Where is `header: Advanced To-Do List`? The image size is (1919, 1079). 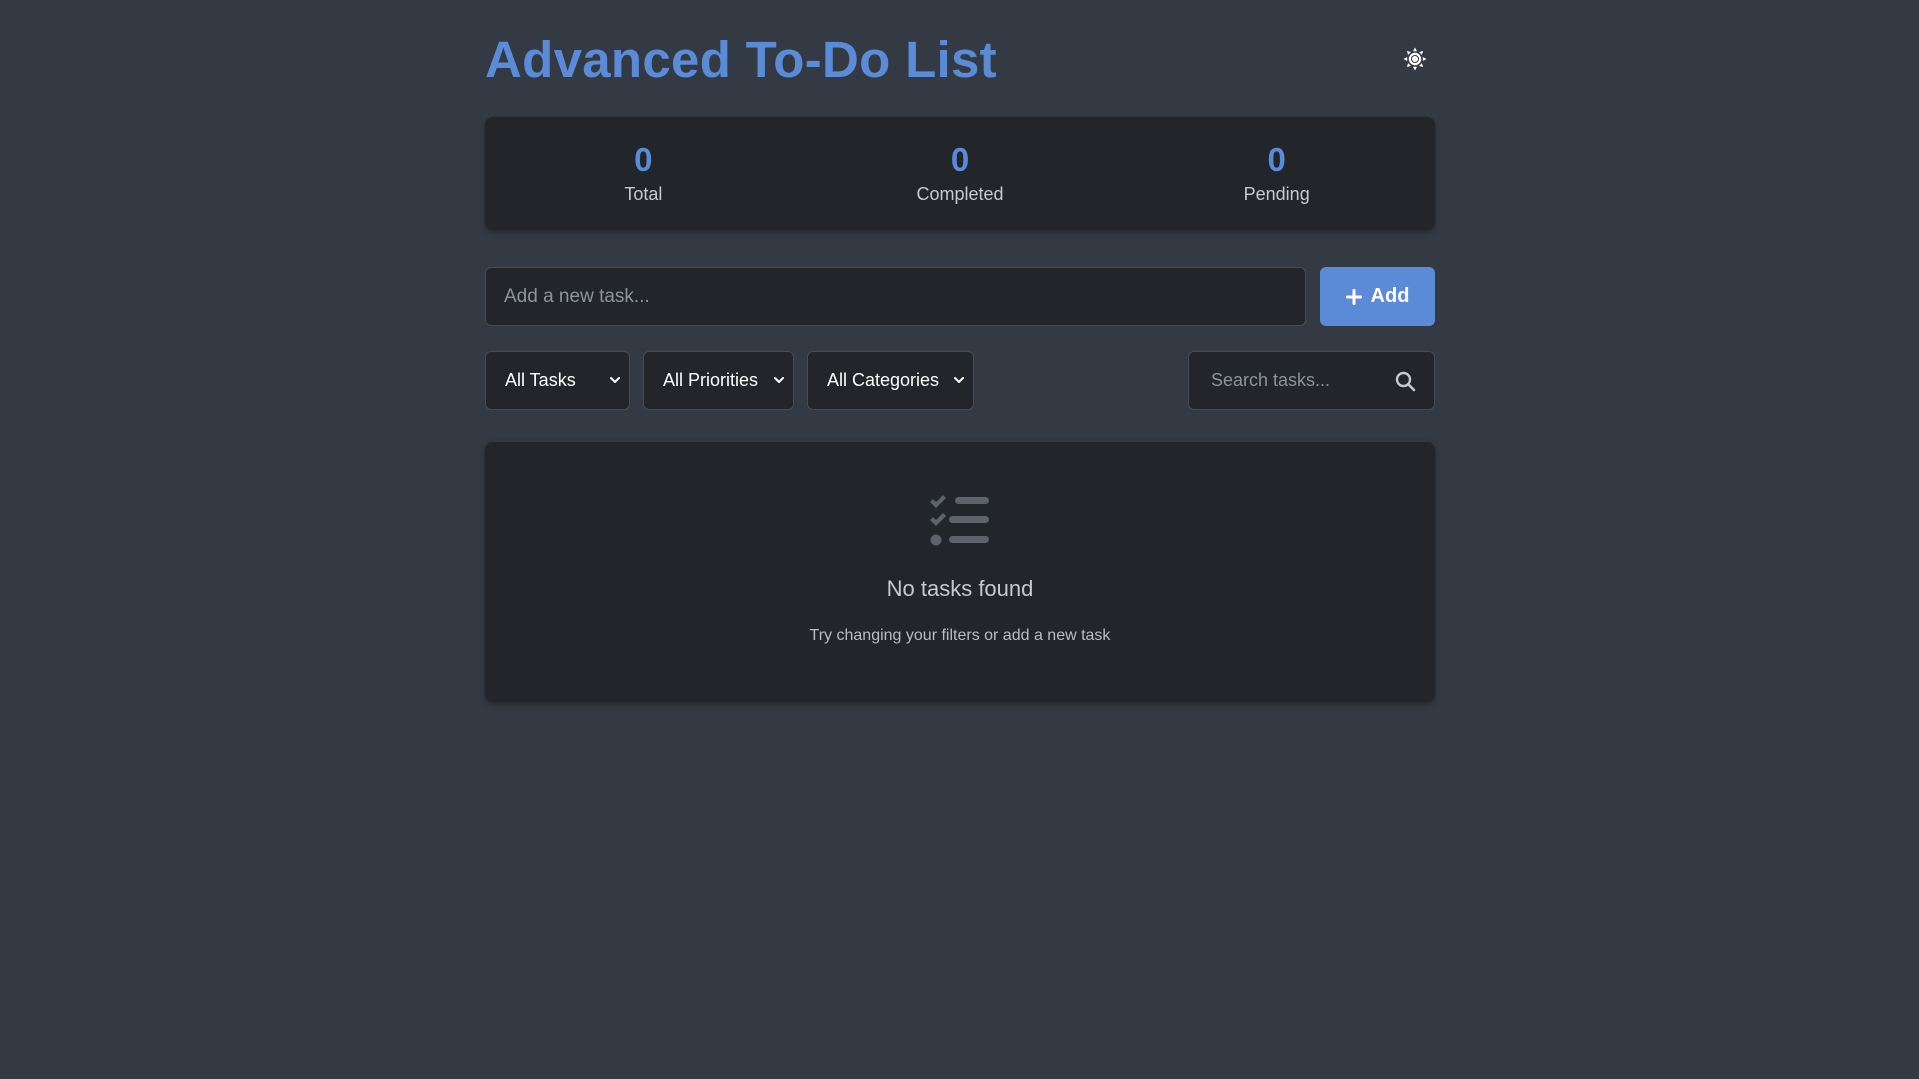 header: Advanced To-Do List is located at coordinates (960, 58).